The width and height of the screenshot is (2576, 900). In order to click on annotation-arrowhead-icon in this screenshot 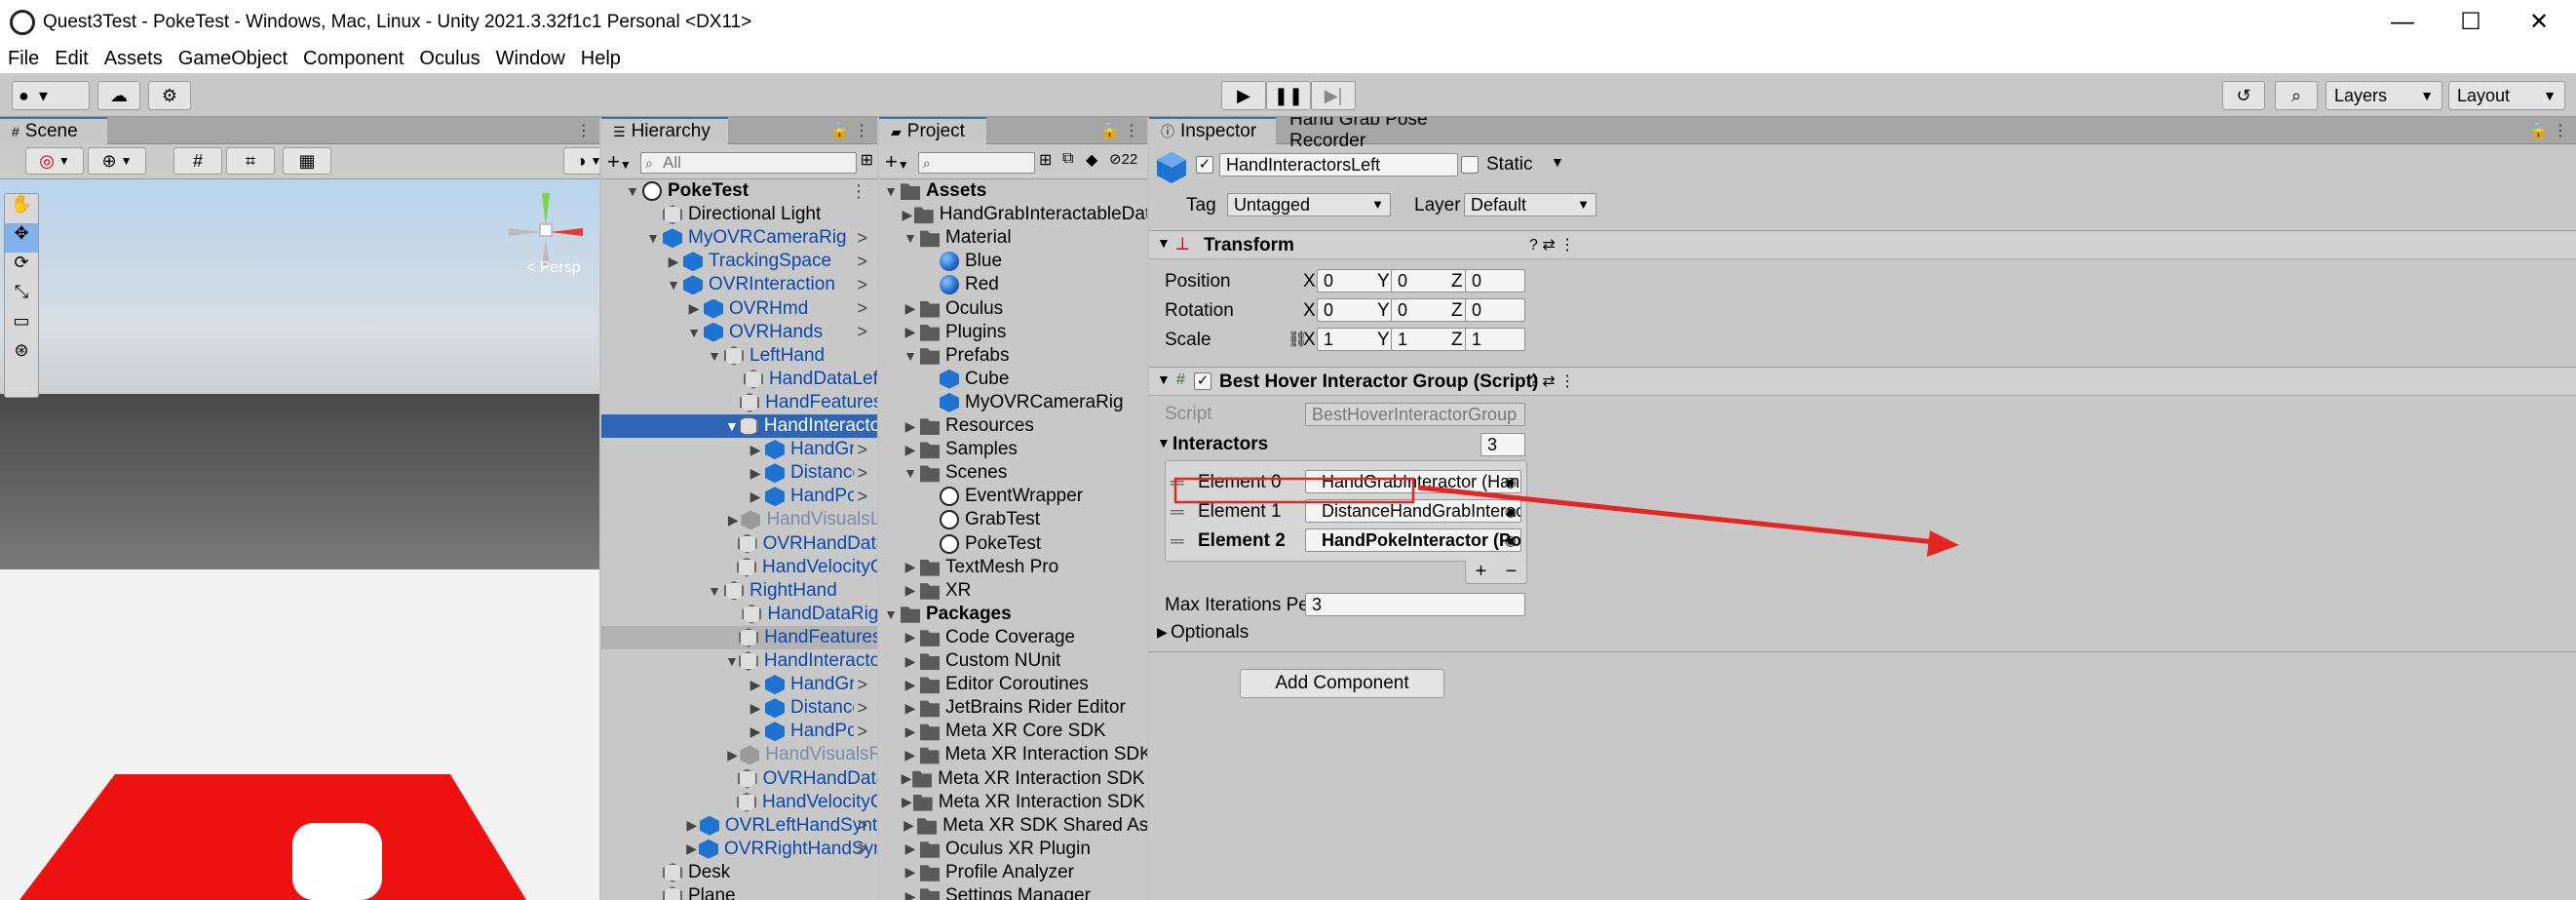, I will do `click(1943, 543)`.